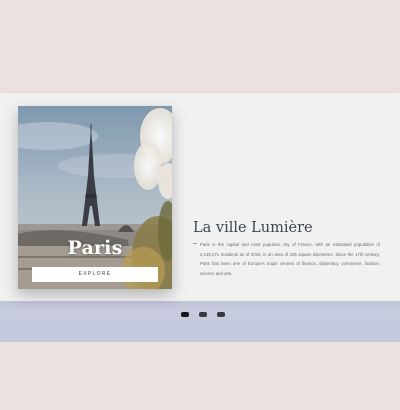 This screenshot has height=410, width=400. Describe the element at coordinates (95, 274) in the screenshot. I see `explore-button: EXPLORE` at that location.